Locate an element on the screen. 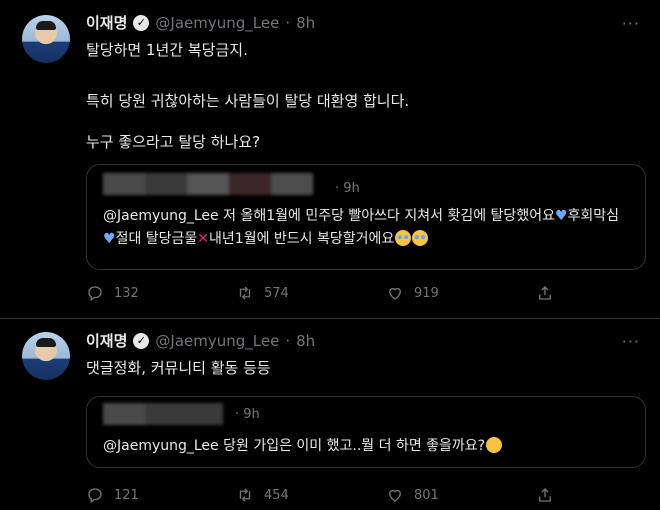 Image resolution: width=660 pixels, height=510 pixels. quote-text: @Jaemyung_Lee 당원 가입은 이미 했고..뭘 더 하면 좋을까요? is located at coordinates (366, 446).